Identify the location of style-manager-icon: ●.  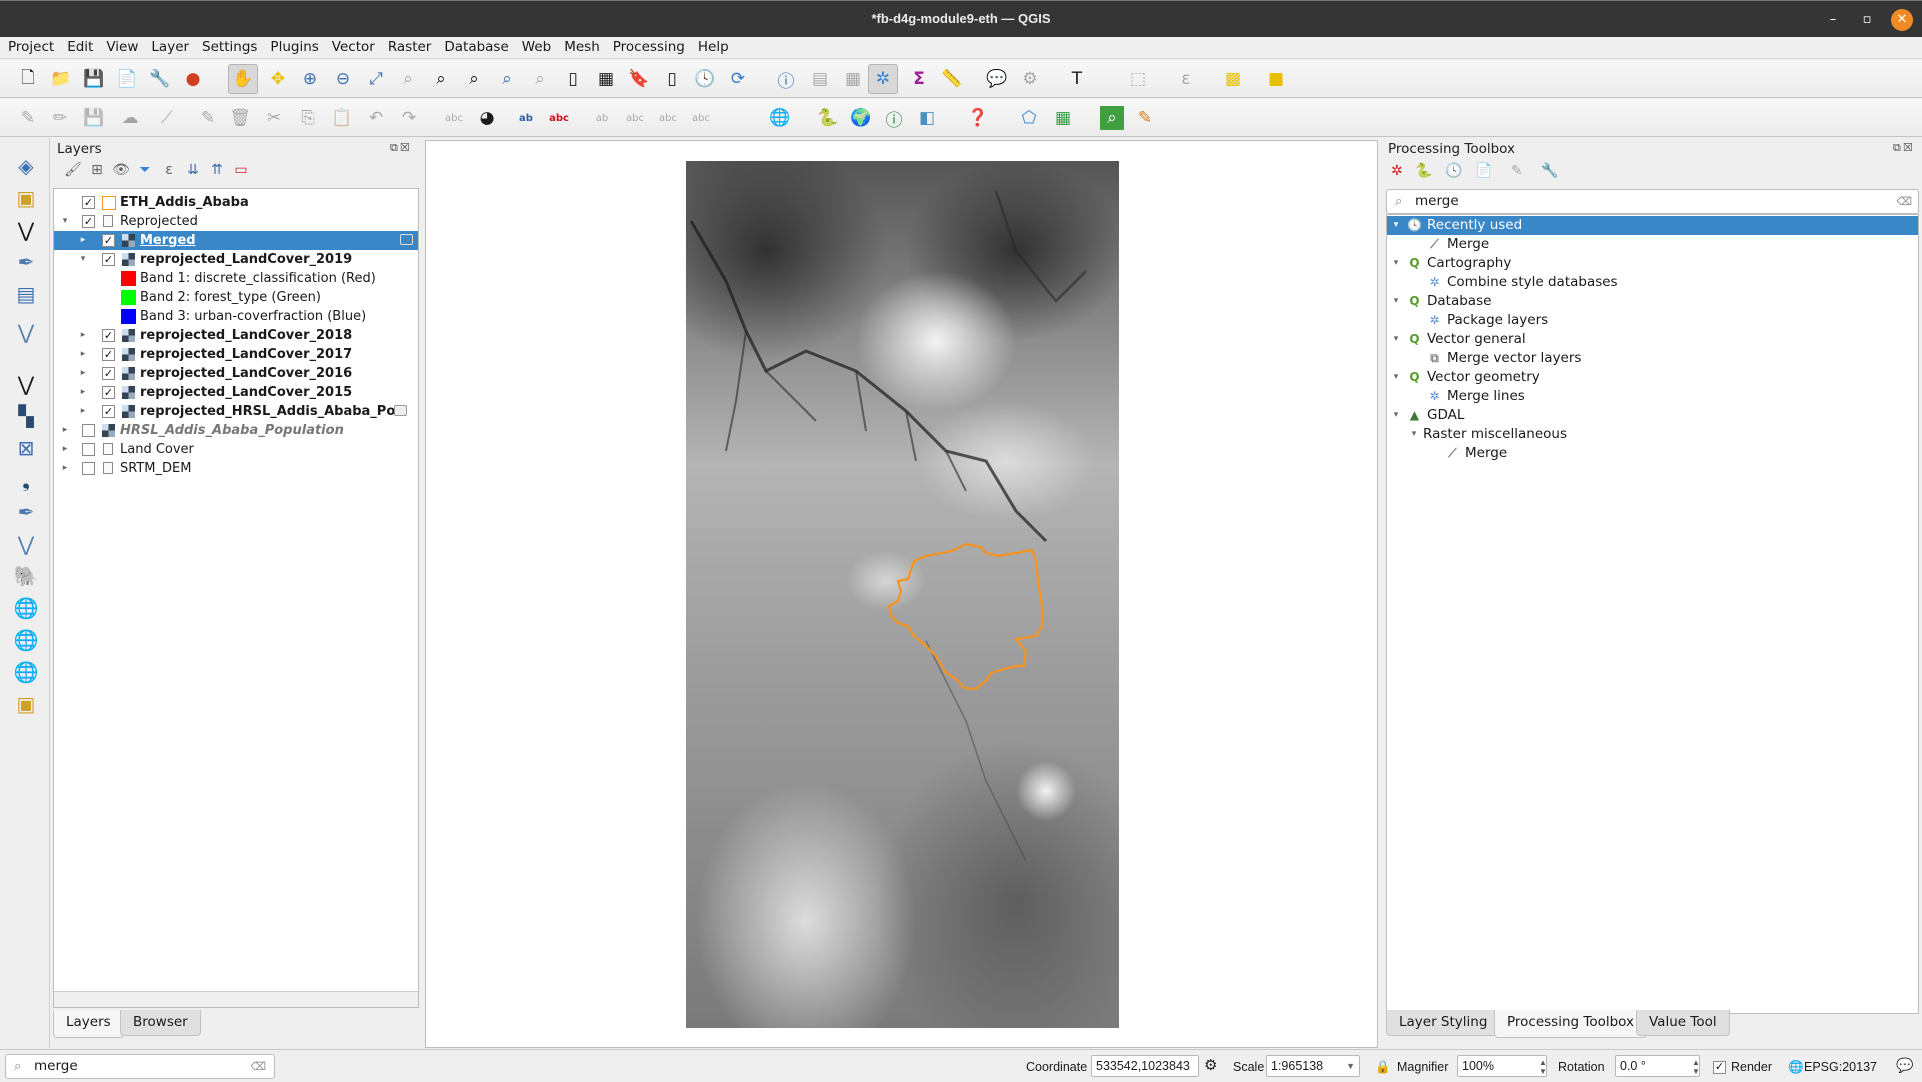
(193, 79).